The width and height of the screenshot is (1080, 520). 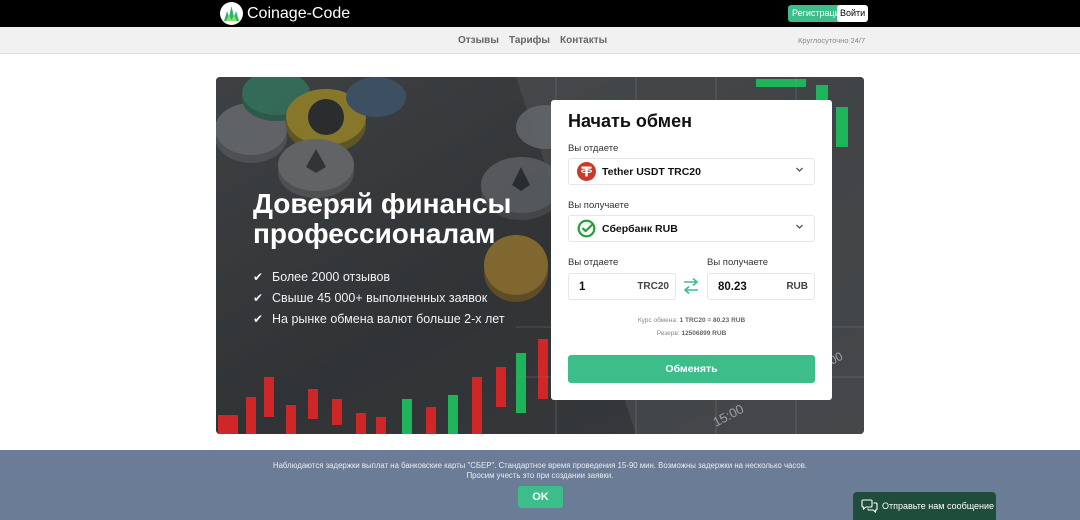 I want to click on top-bar: Coinage-Code Регистрация Войти, so click(x=540, y=13).